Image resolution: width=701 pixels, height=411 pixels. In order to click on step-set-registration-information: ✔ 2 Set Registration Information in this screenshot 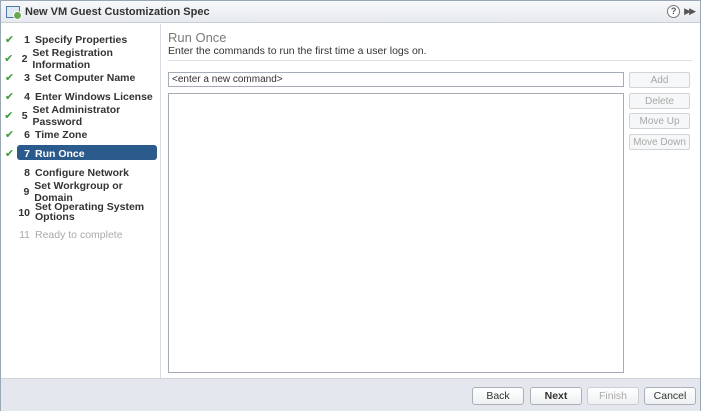, I will do `click(81, 58)`.